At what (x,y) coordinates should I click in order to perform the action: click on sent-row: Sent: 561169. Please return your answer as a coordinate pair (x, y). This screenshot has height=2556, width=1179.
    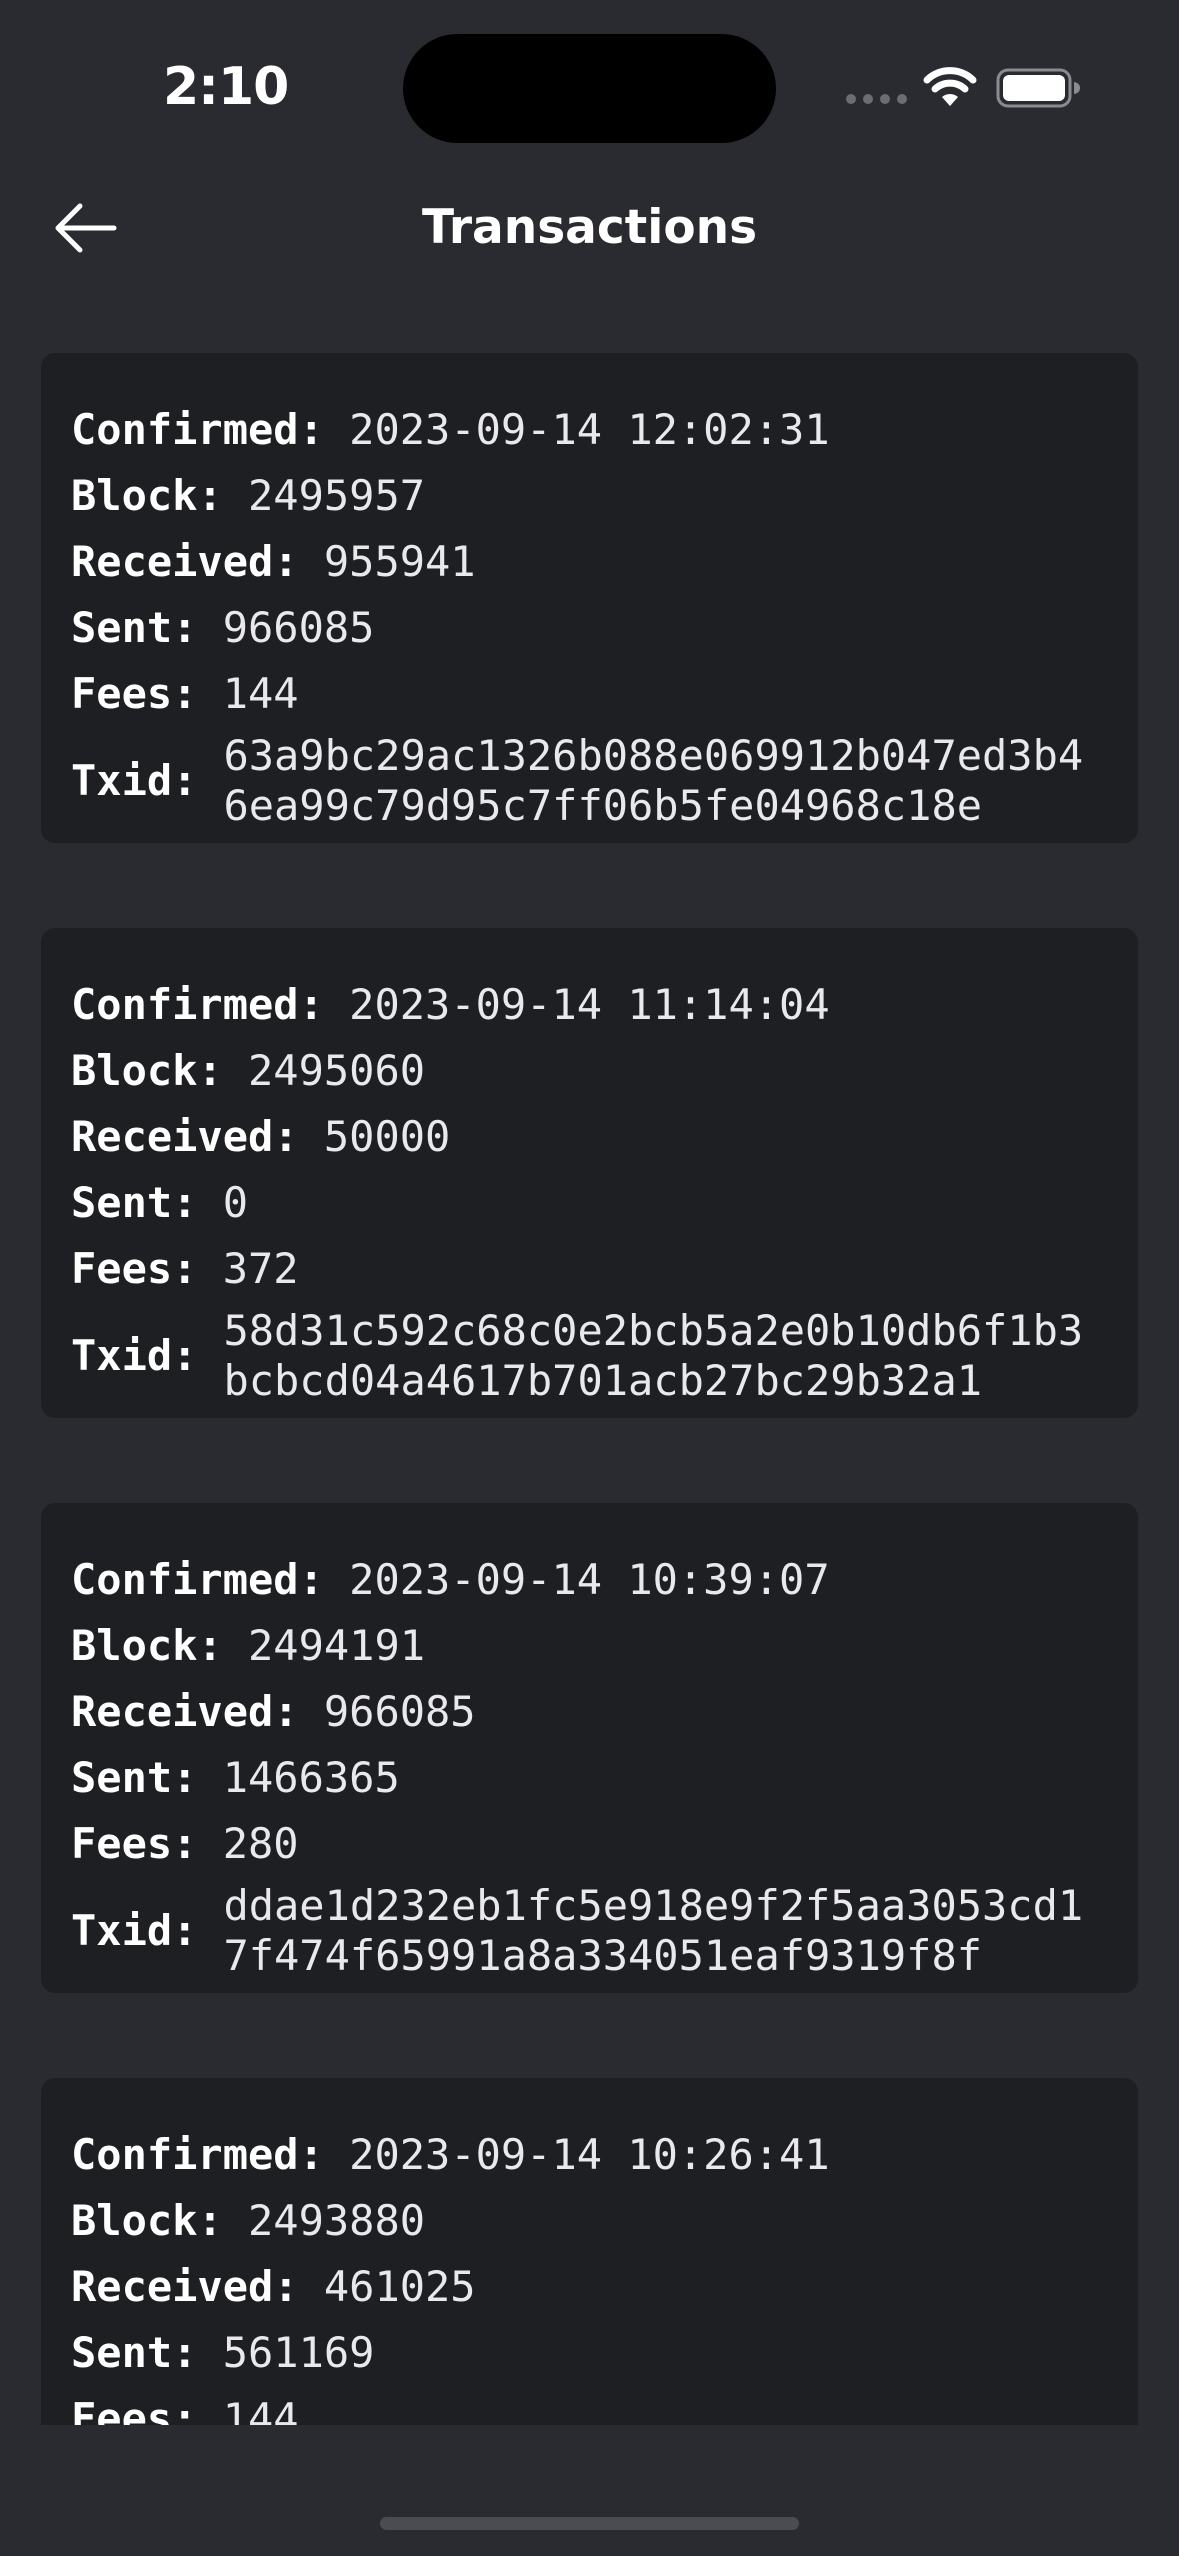
    Looking at the image, I should click on (589, 2353).